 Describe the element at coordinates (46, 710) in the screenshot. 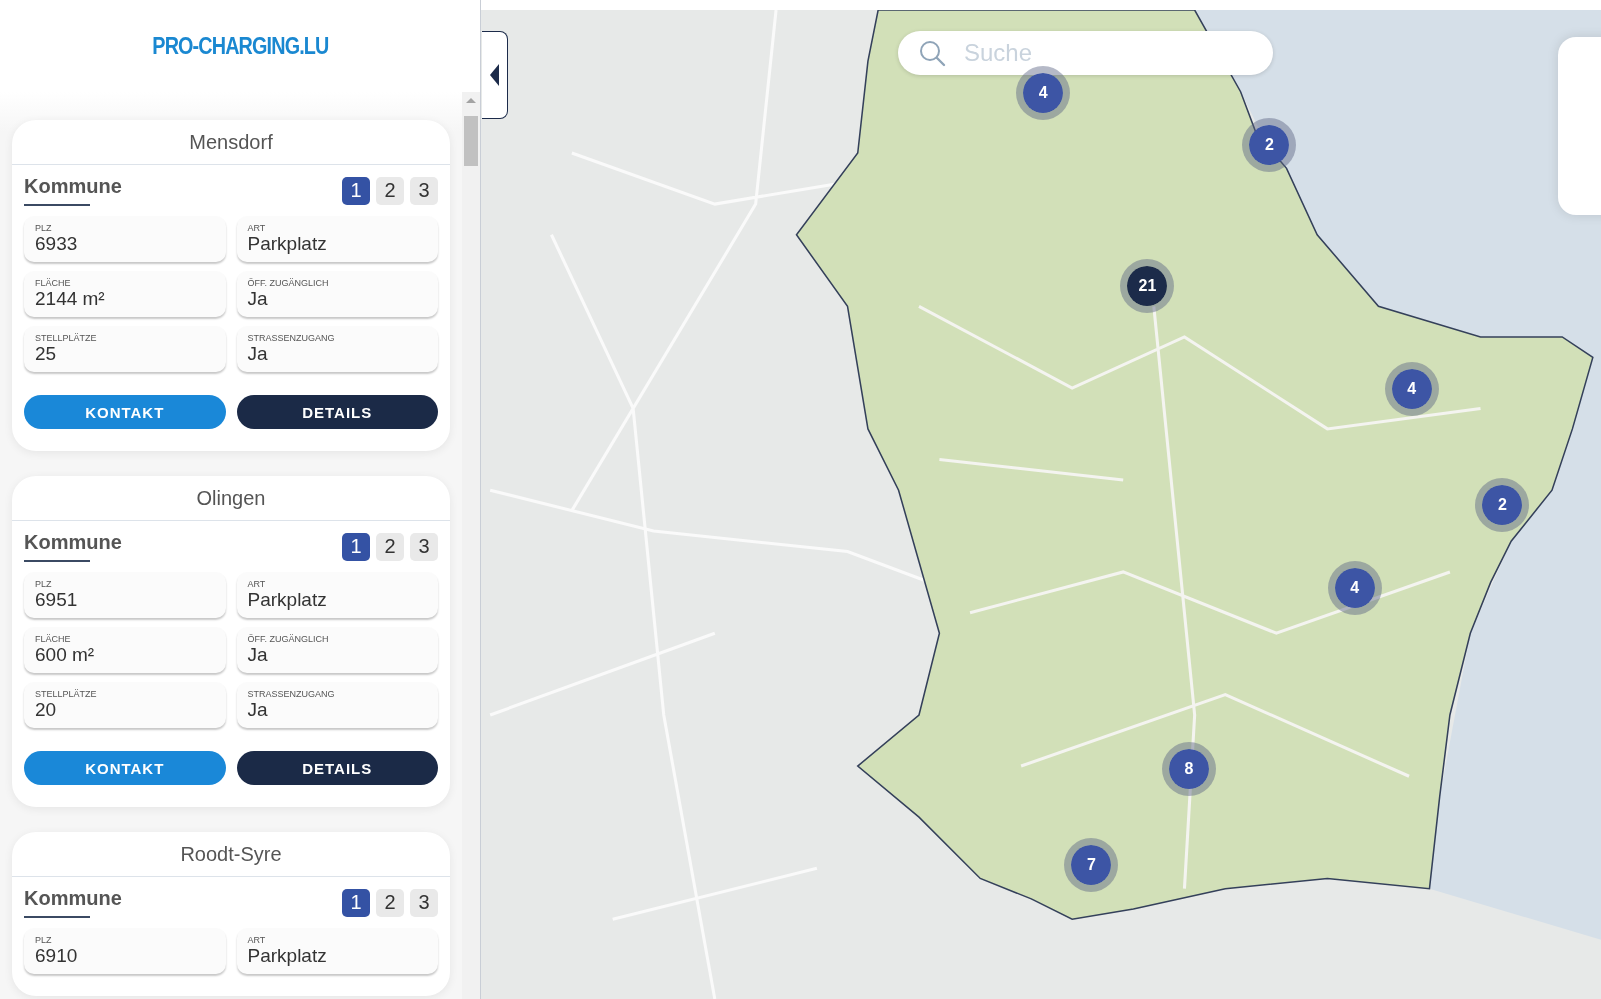

I see `field-value: 20` at that location.